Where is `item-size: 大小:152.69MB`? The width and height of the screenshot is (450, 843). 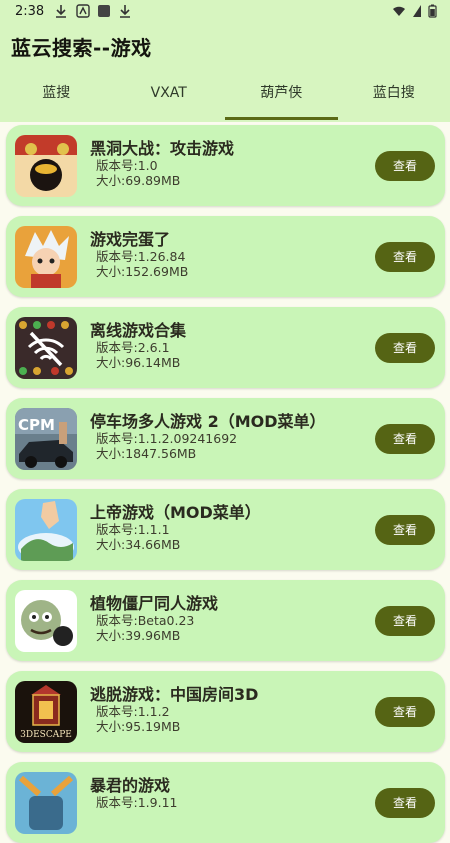
item-size: 大小:152.69MB is located at coordinates (142, 270).